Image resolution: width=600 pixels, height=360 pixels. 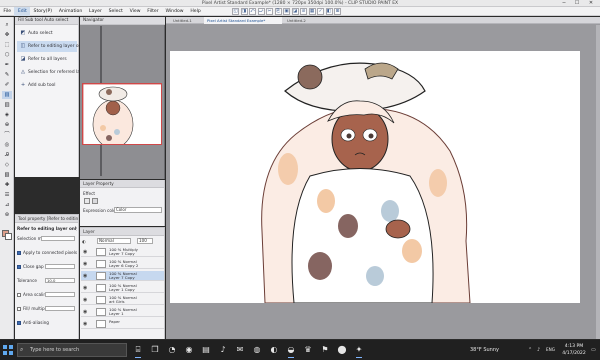 What do you see at coordinates (7, 65) in the screenshot?
I see `tool-icon-4: ✒` at bounding box center [7, 65].